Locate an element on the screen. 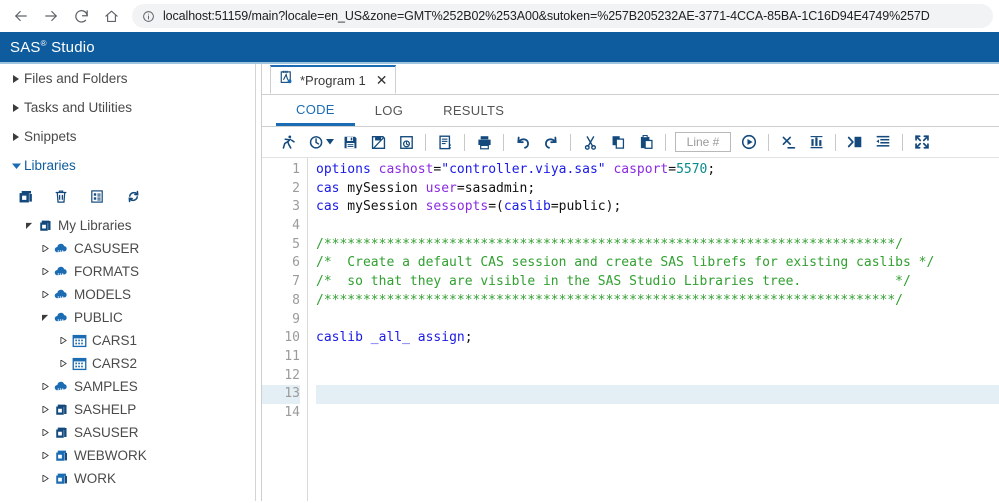 Image resolution: width=999 pixels, height=503 pixels. tree-node-webwork: WEBWORK is located at coordinates (127, 455).